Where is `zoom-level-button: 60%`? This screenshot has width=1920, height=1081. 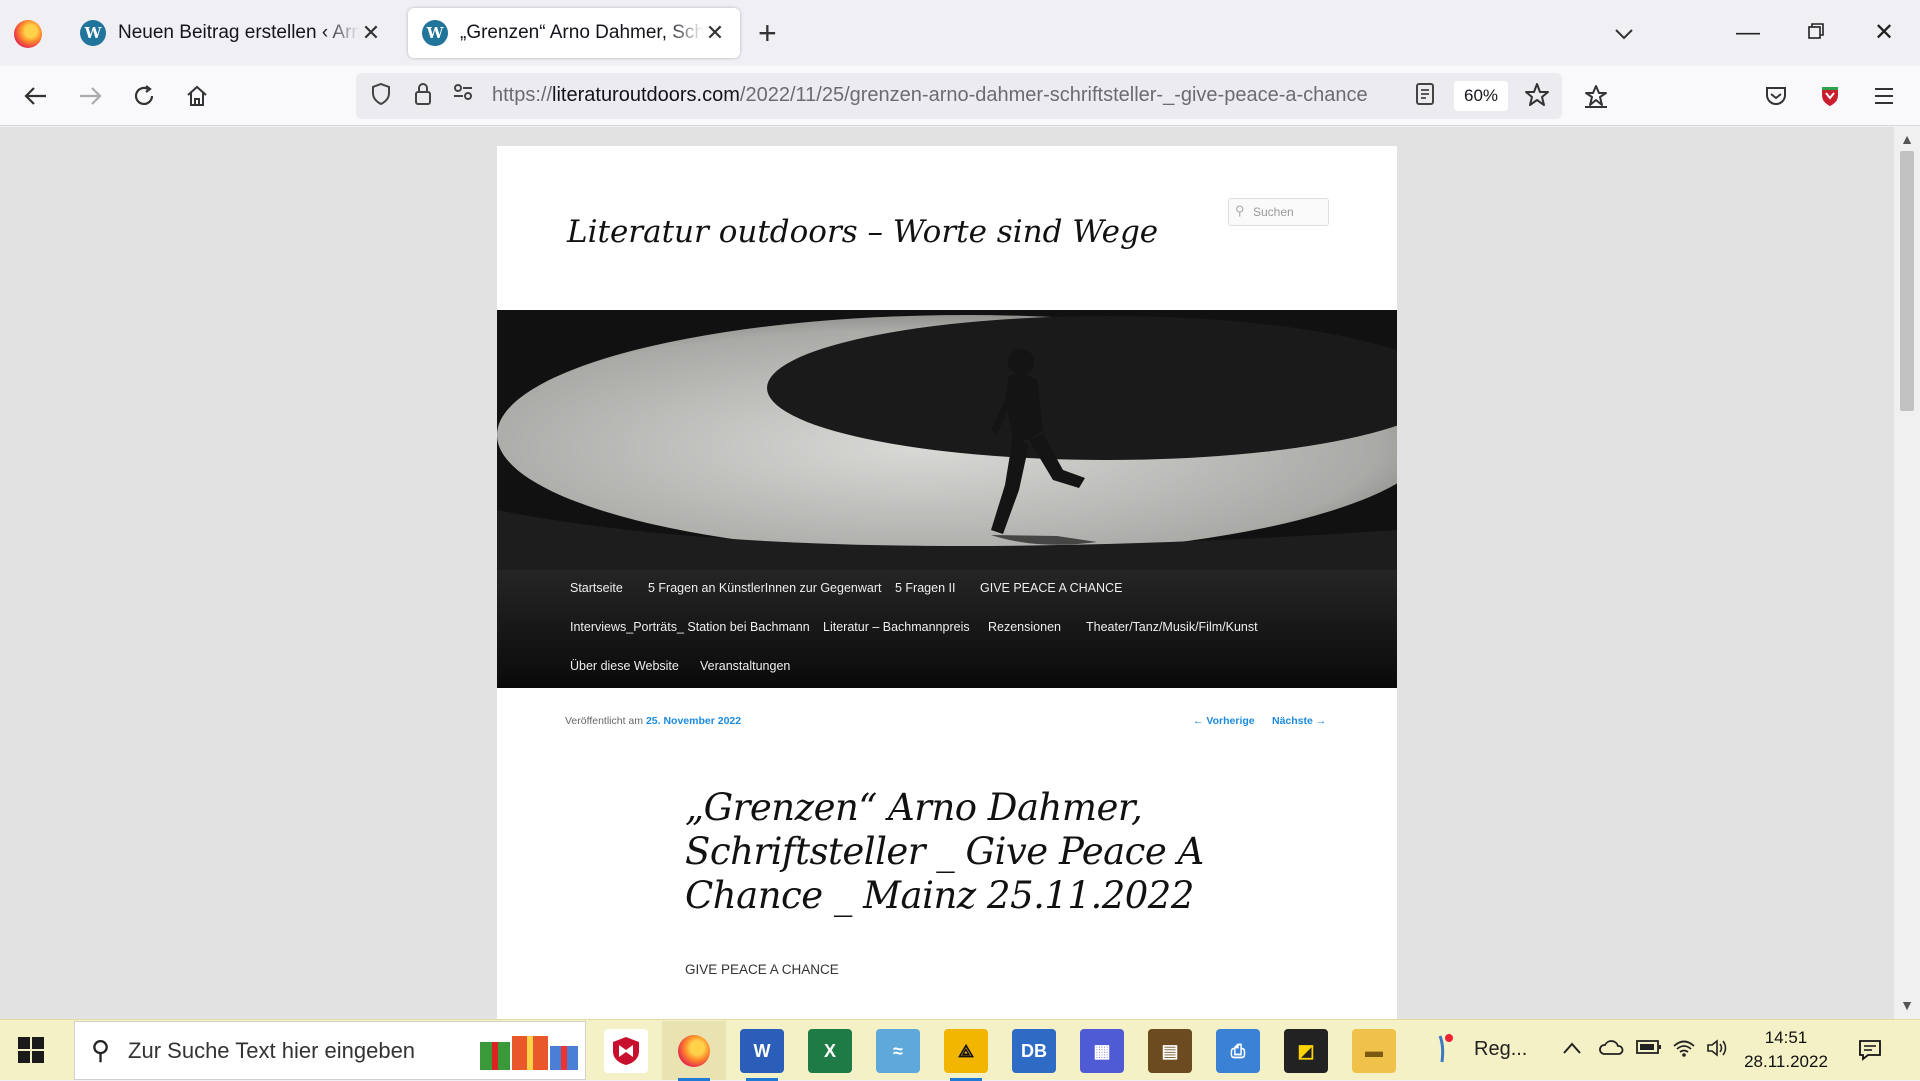
zoom-level-button: 60% is located at coordinates (1481, 96).